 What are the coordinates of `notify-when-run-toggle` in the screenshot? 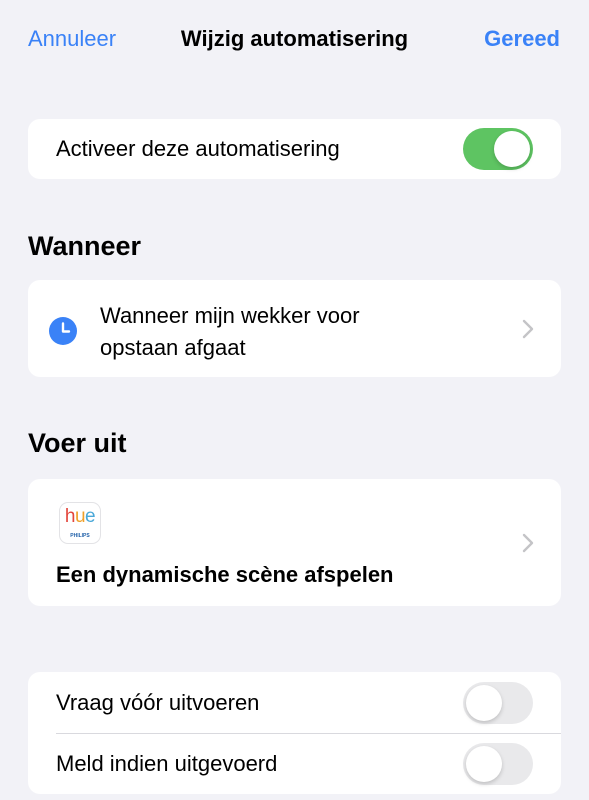 It's located at (498, 764).